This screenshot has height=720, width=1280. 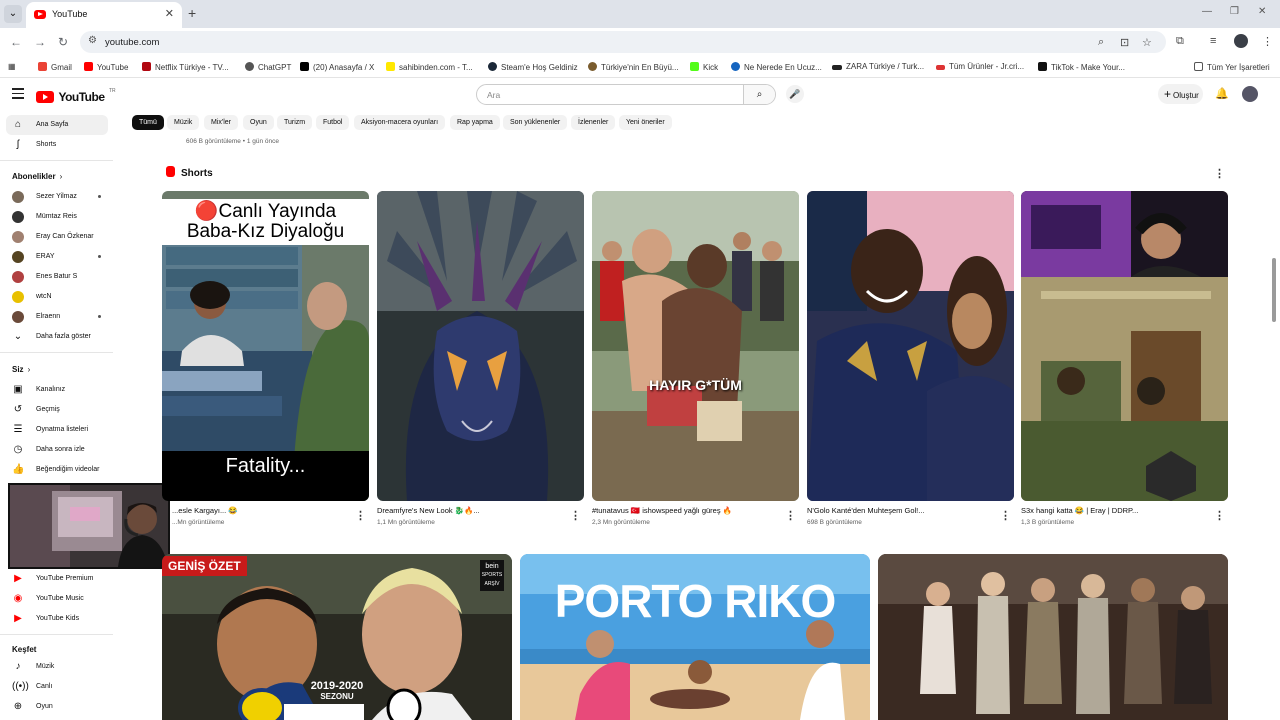 What do you see at coordinates (1234, 11) in the screenshot?
I see `restore-icon: ❐` at bounding box center [1234, 11].